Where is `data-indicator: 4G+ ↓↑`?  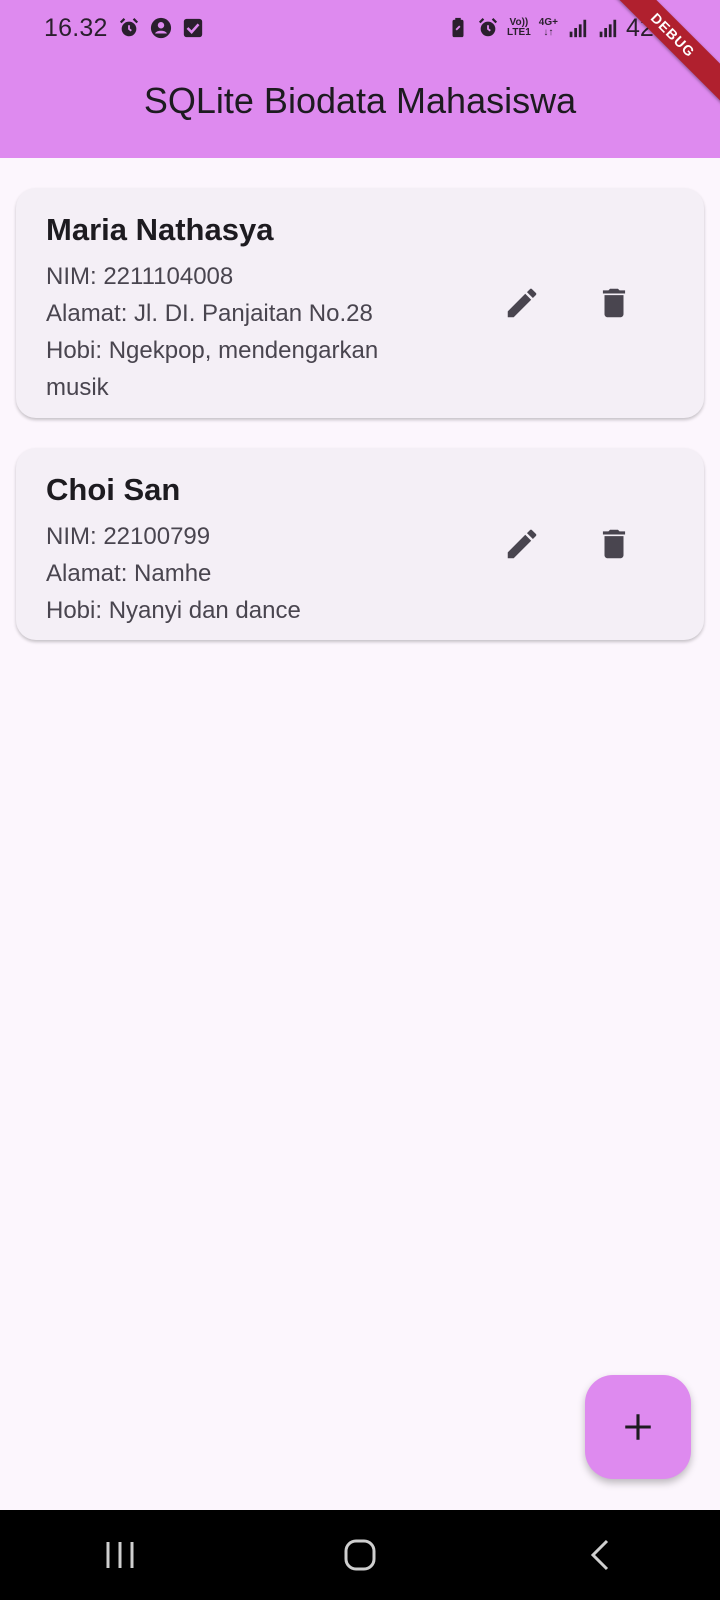 data-indicator: 4G+ ↓↑ is located at coordinates (548, 28).